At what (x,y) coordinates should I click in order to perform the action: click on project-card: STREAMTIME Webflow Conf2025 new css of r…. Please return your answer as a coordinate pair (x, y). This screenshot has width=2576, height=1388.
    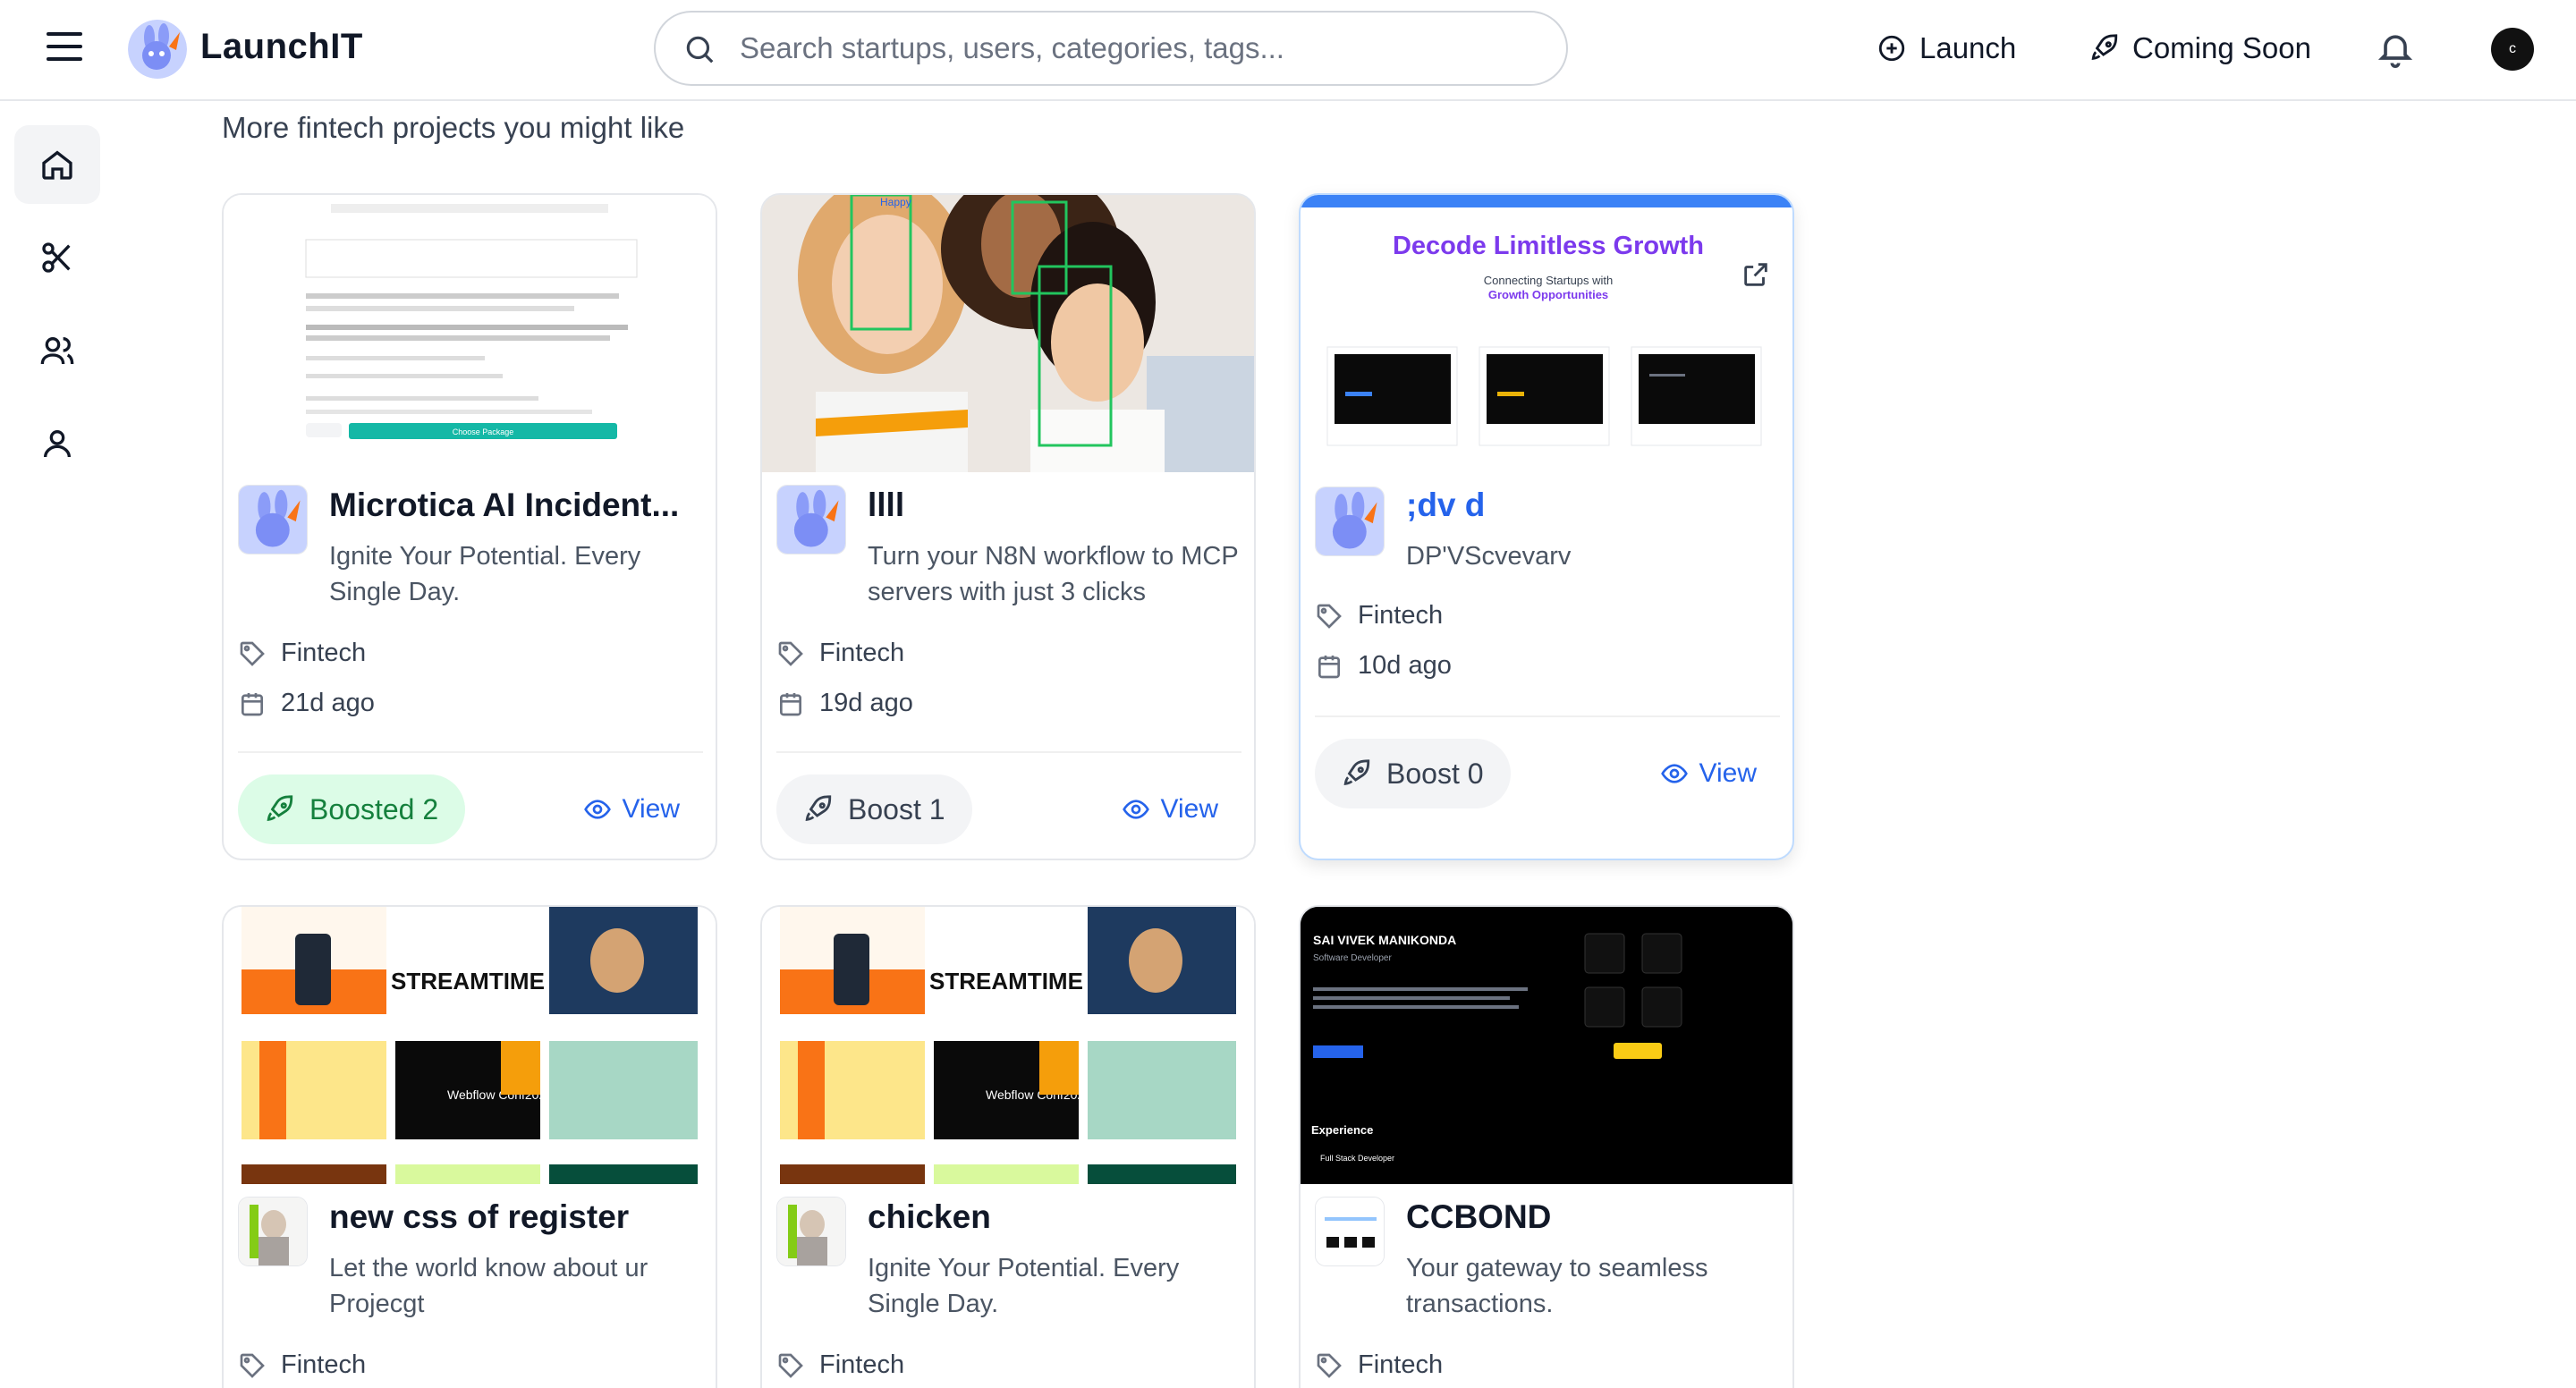
    Looking at the image, I should click on (469, 1147).